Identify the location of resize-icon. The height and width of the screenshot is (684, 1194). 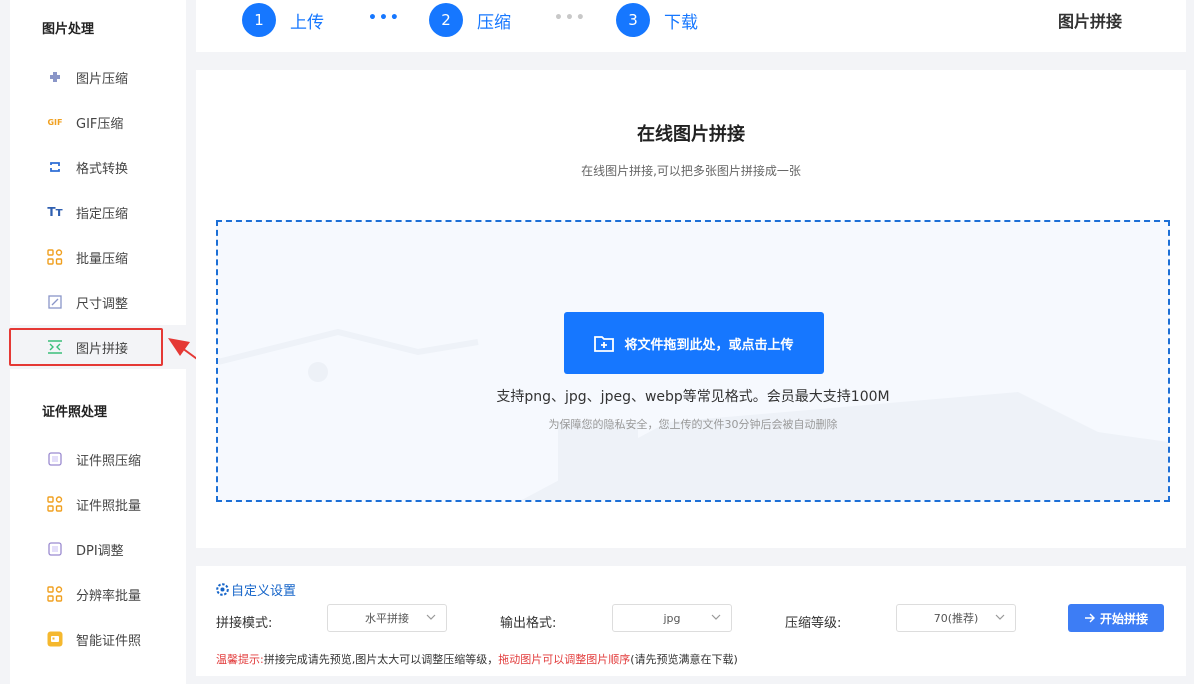
(55, 302).